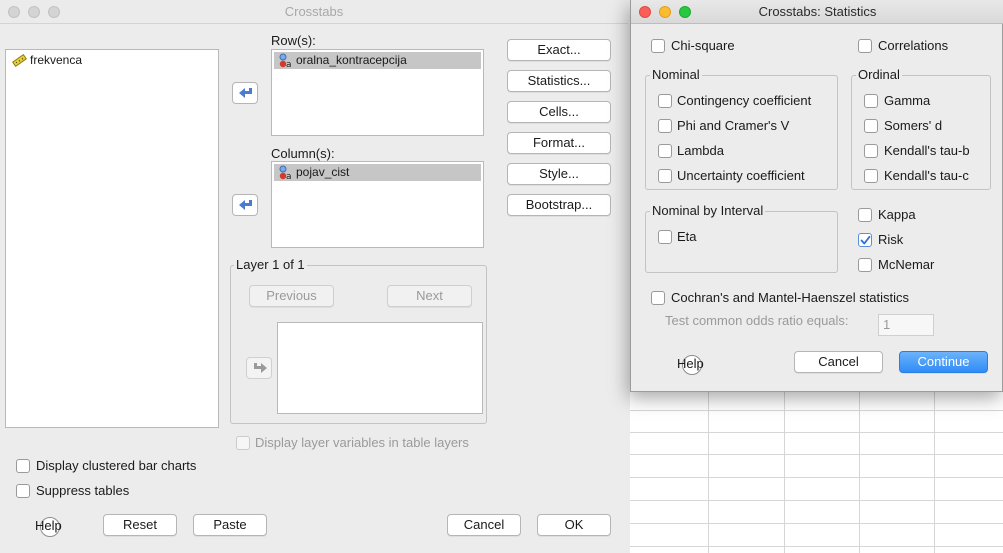 The image size is (1003, 553). Describe the element at coordinates (865, 215) in the screenshot. I see `kappa-checkbox` at that location.